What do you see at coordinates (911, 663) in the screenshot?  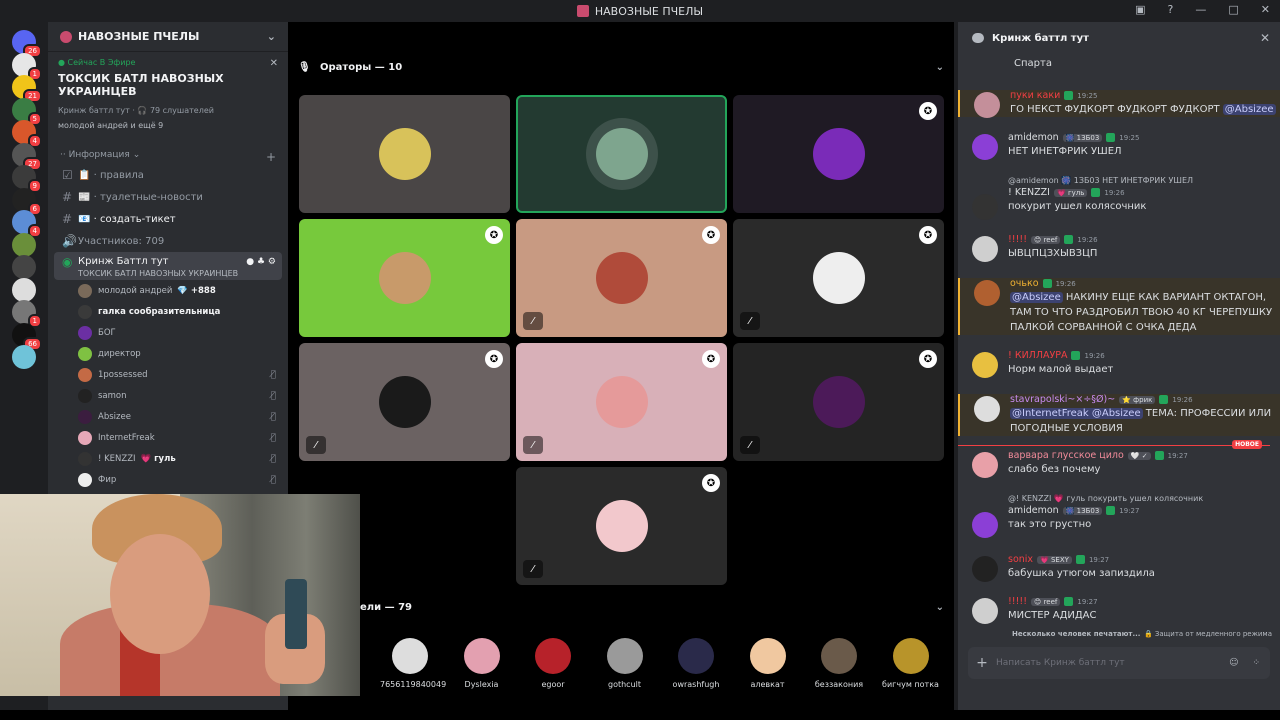 I see `listener: бигчум потка` at bounding box center [911, 663].